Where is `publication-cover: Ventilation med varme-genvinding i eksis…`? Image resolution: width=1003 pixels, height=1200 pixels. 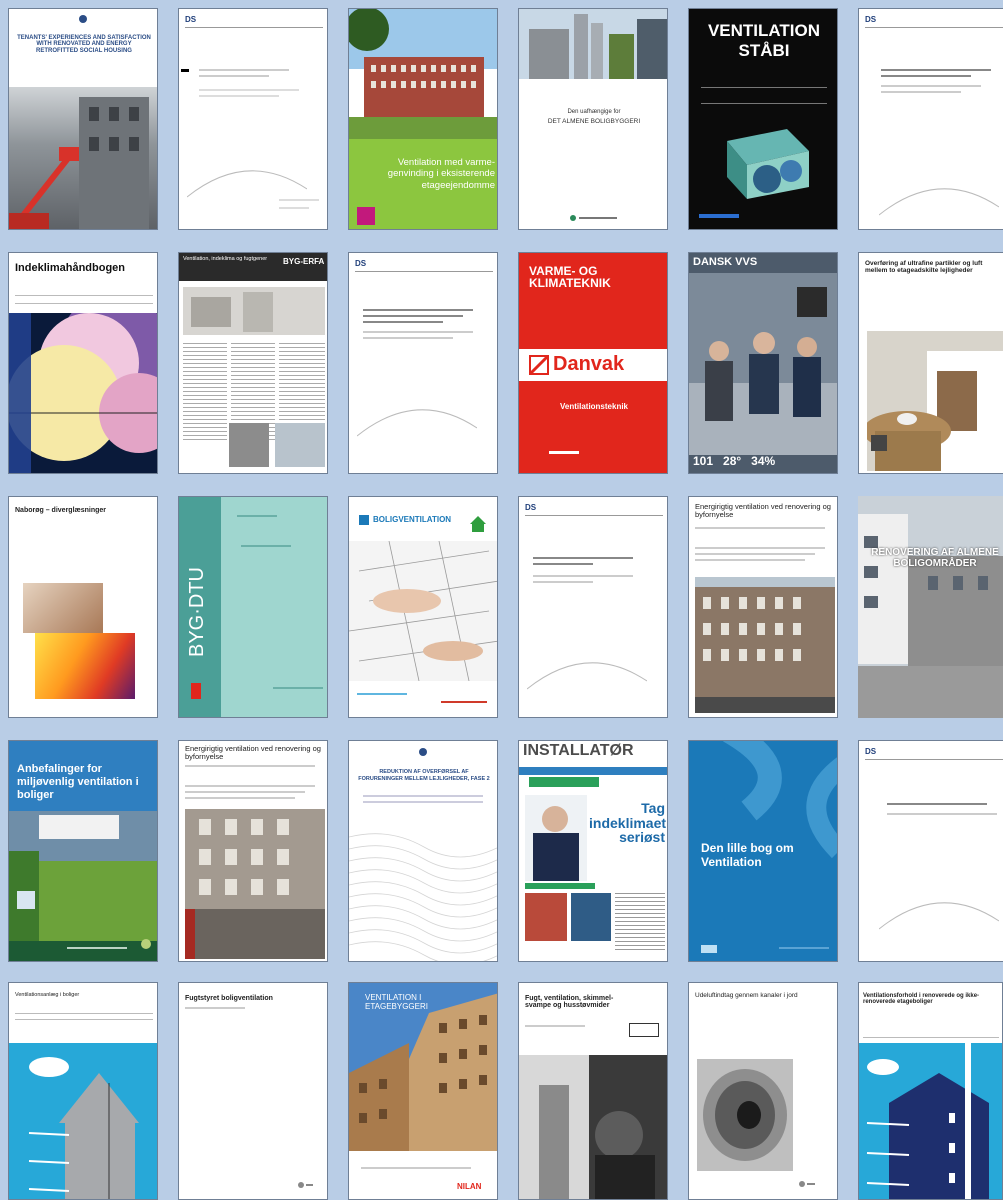 publication-cover: Ventilation med varme-genvinding i eksis… is located at coordinates (423, 119).